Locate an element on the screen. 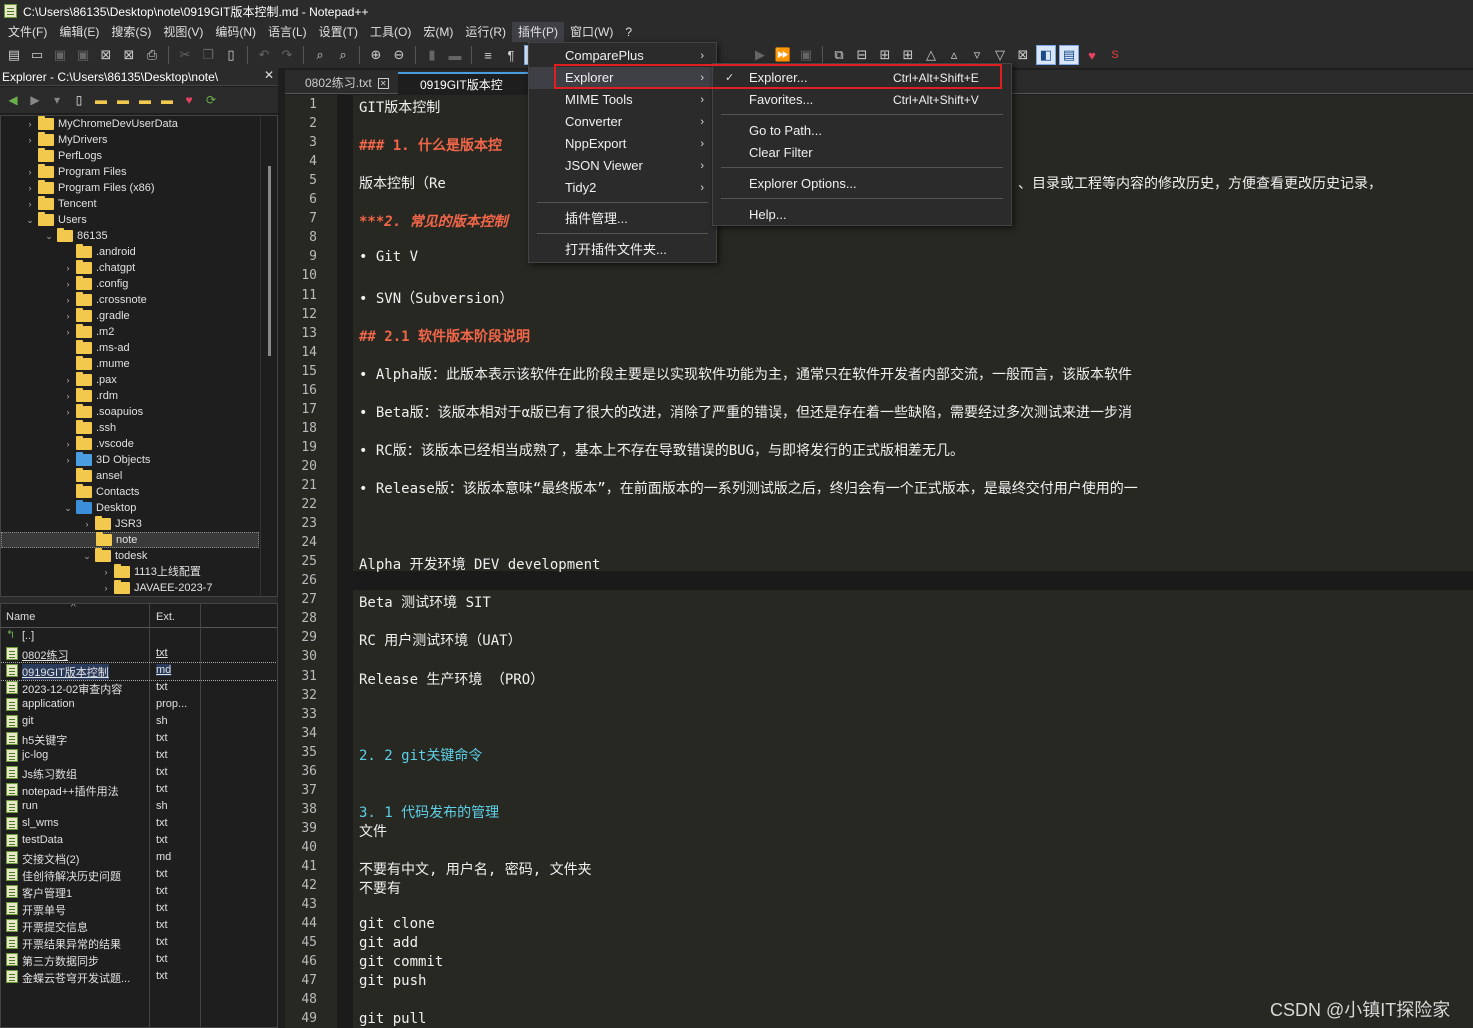  code-line: ## 2.1 软件版本阶段说明 is located at coordinates (444, 336).